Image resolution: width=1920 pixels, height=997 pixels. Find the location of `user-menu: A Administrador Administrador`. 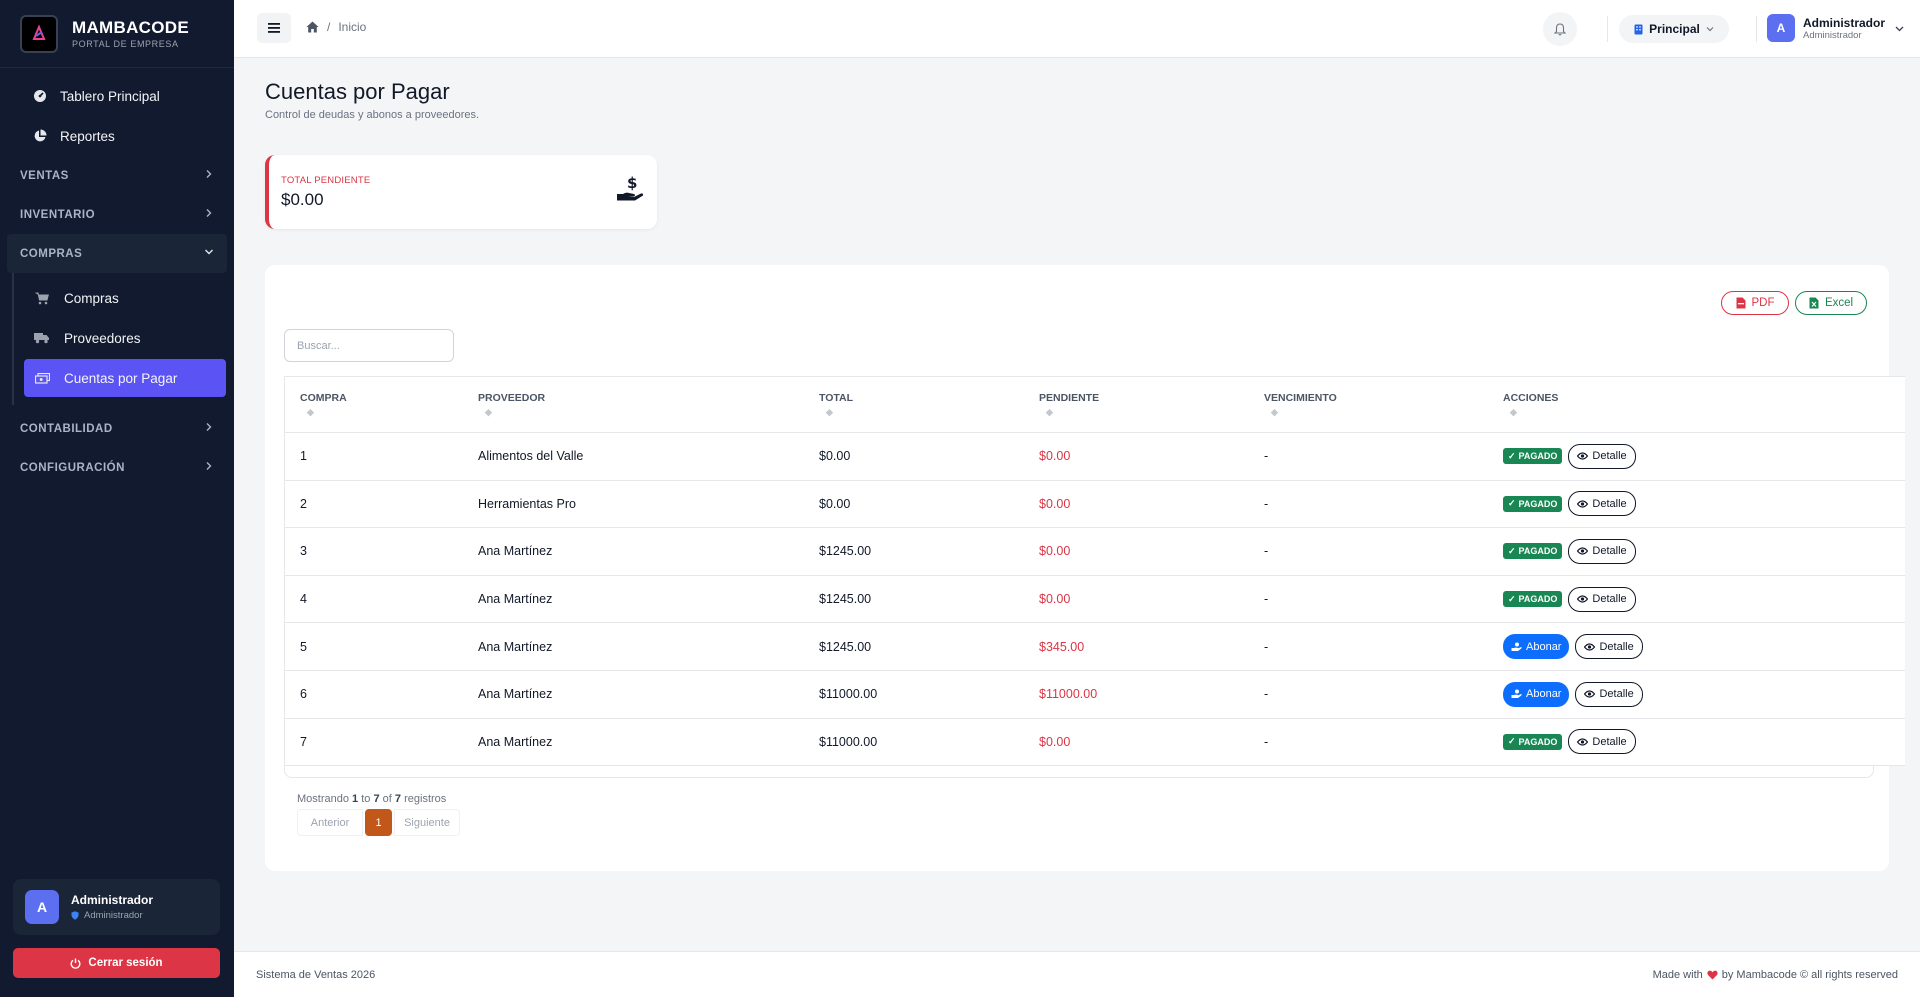

user-menu: A Administrador Administrador is located at coordinates (1835, 28).